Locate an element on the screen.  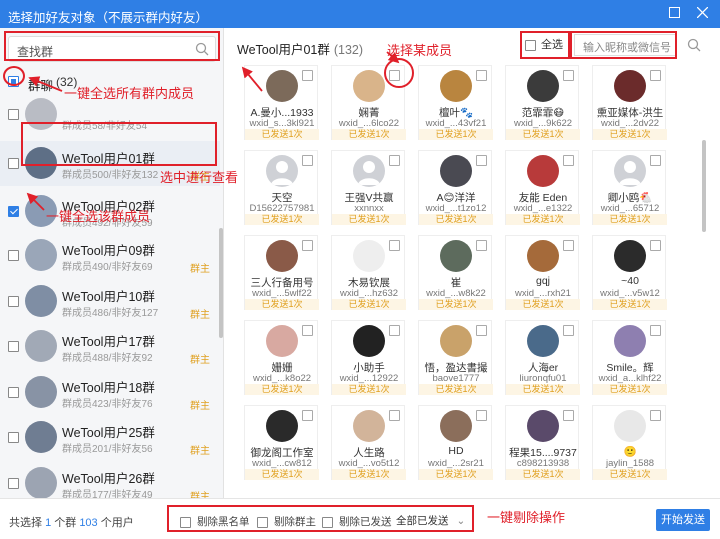
annotation-box-footer-options is located at coordinates (320, 518).